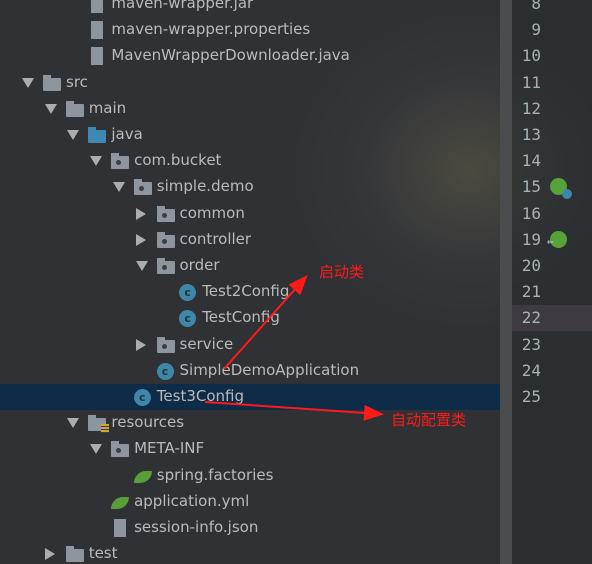  I want to click on annotation-auto-config-class: 自动配置类, so click(429, 420).